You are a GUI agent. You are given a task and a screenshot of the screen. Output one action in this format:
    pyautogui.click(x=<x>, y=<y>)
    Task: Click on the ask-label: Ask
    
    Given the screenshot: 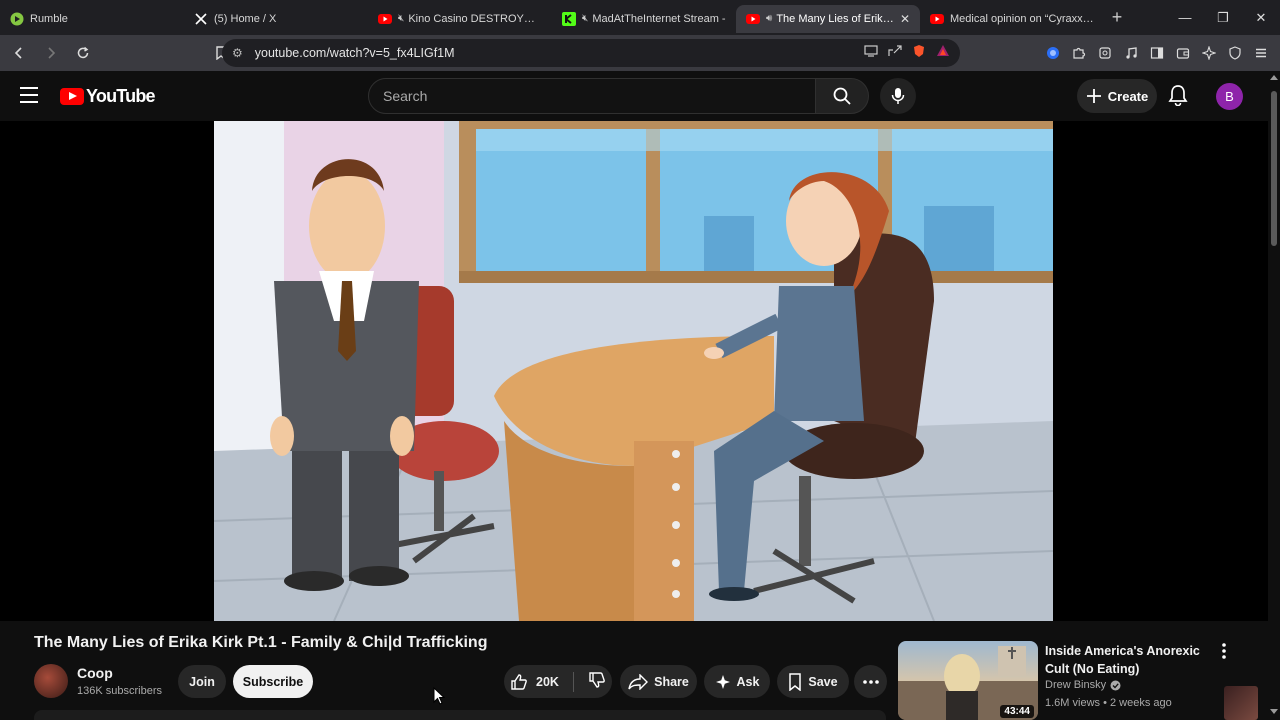 What is the action you would take?
    pyautogui.click(x=748, y=681)
    